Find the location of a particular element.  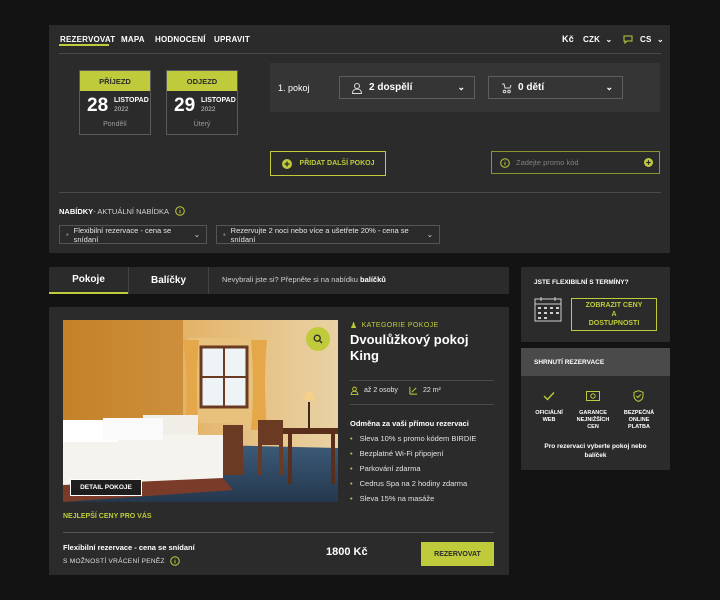

room-label: 1. pokoj is located at coordinates (294, 88).